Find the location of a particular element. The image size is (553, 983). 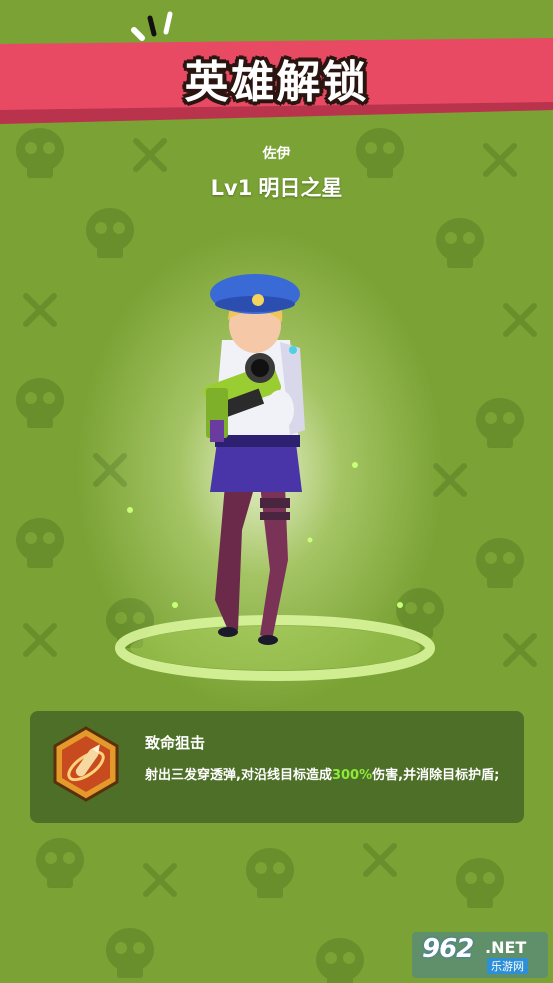

hero-name: 佐伊 is located at coordinates (276, 154).